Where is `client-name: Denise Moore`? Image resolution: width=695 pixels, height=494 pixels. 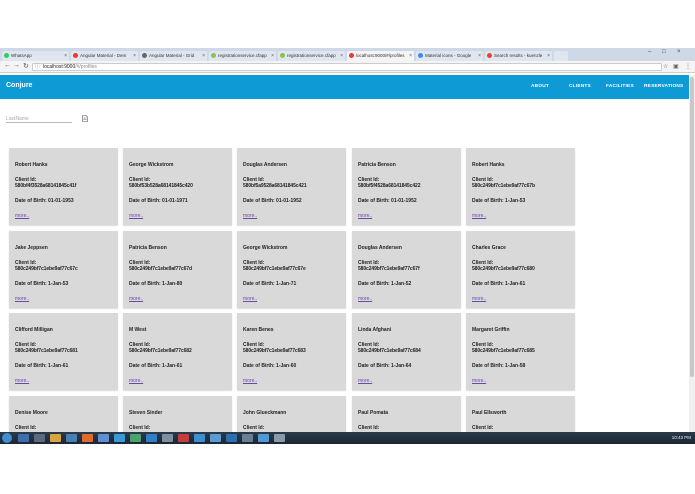
client-name: Denise Moore is located at coordinates (31, 413).